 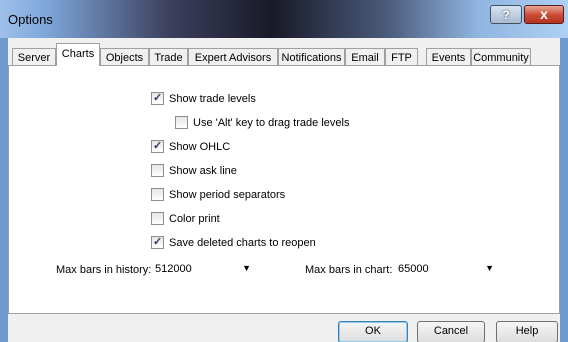 What do you see at coordinates (227, 195) in the screenshot?
I see `checkbox-label: Show period separators` at bounding box center [227, 195].